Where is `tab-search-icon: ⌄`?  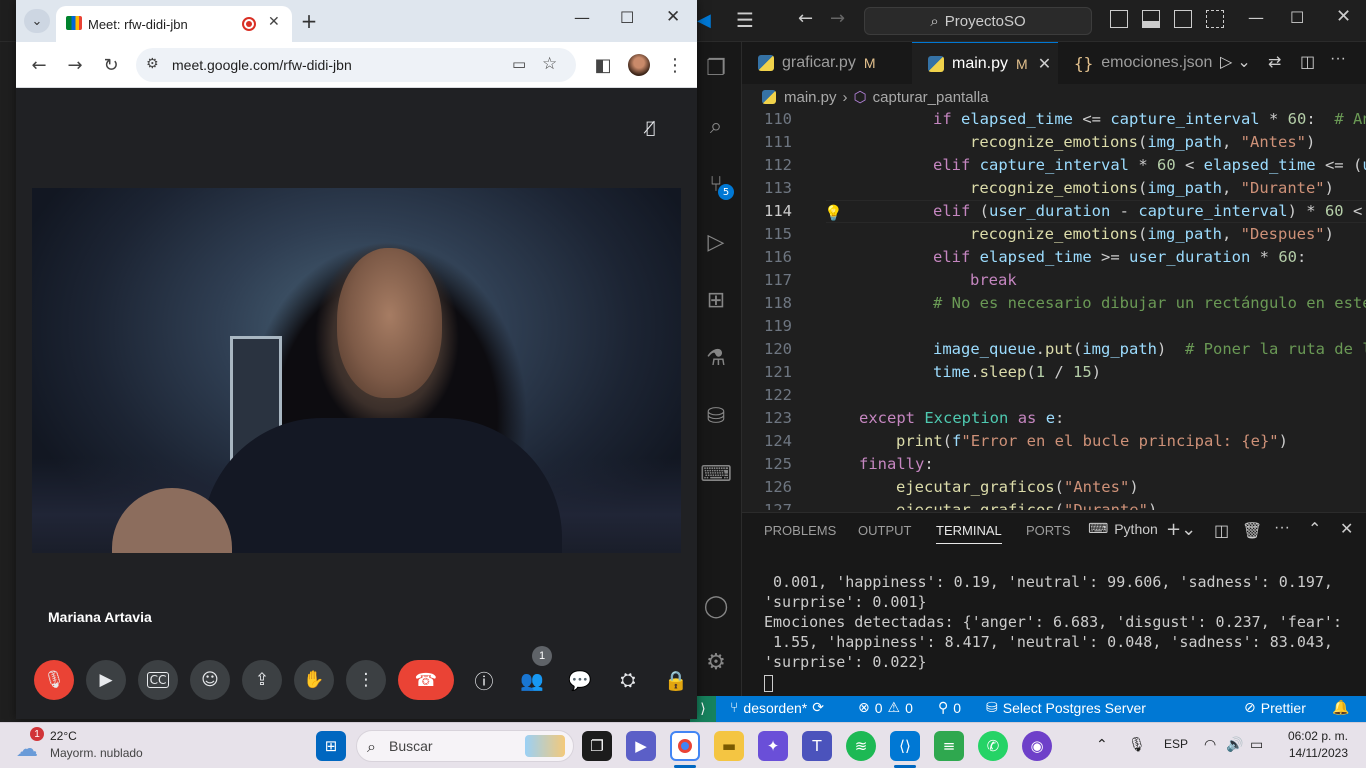
tab-search-icon: ⌄ is located at coordinates (37, 21).